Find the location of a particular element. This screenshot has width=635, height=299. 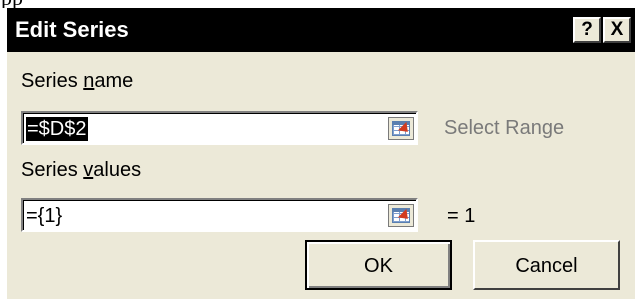

ok-button: OK is located at coordinates (378, 265).